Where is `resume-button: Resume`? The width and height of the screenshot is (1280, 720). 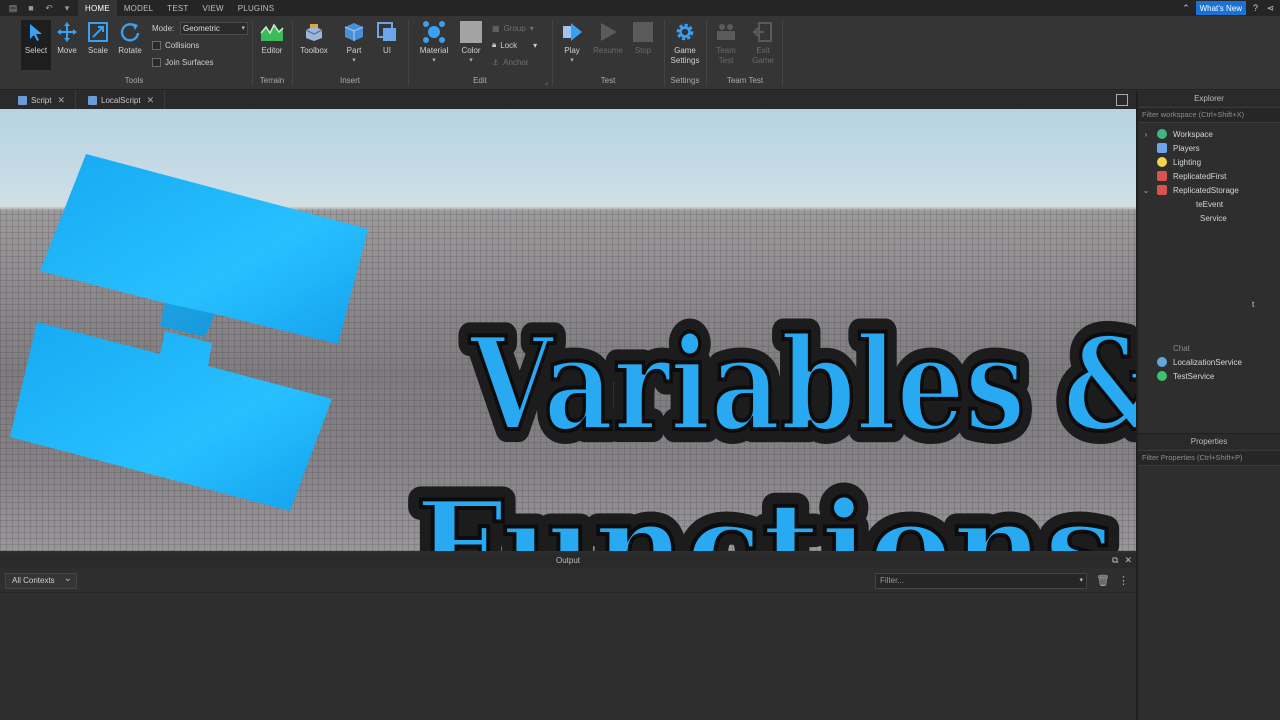
resume-button: Resume is located at coordinates (608, 45).